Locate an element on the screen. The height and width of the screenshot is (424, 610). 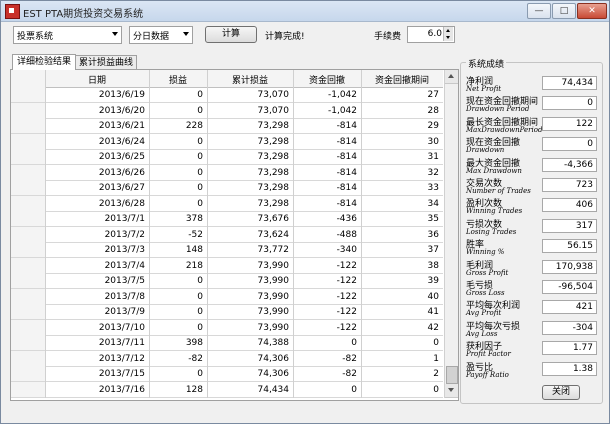
table-row: 2013/6/24 0 73,298 -814 30 is located at coordinates (227, 141).